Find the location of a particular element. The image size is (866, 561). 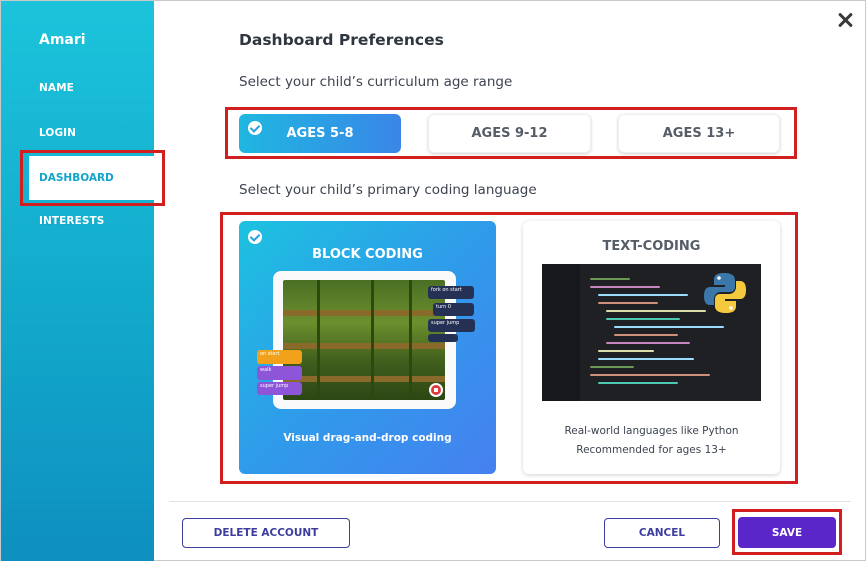

highlight-box-save is located at coordinates (787, 532).